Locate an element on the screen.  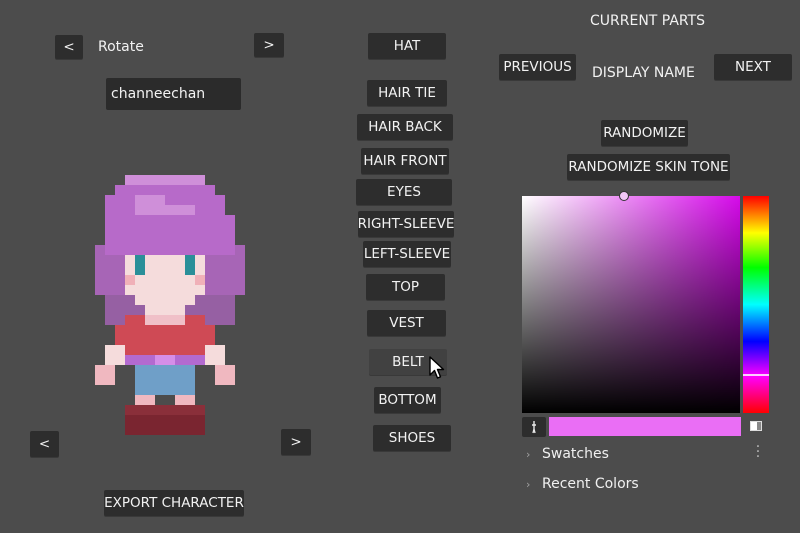
randomize-button: RANDOMIZE is located at coordinates (644, 133).